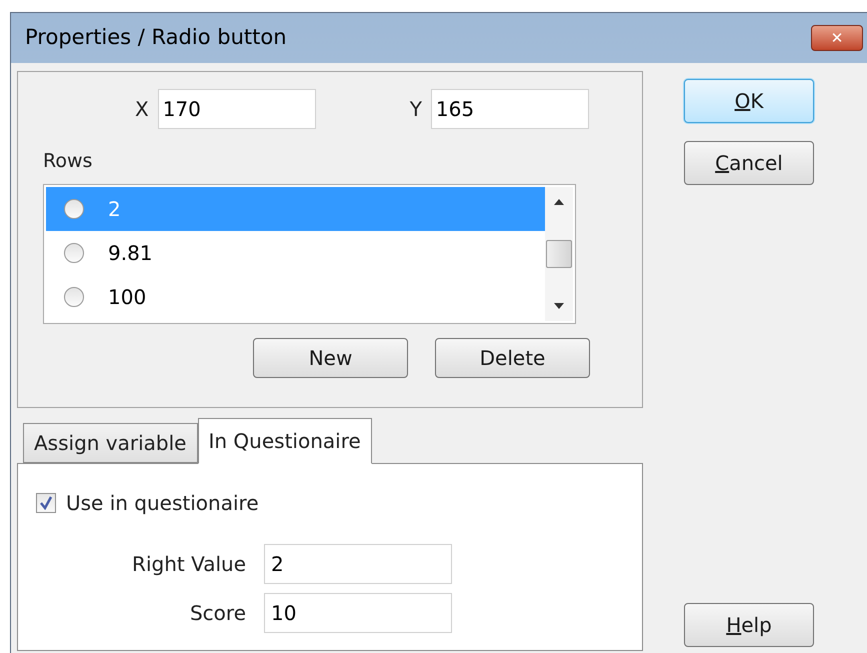  I want to click on text-field: 10, so click(358, 613).